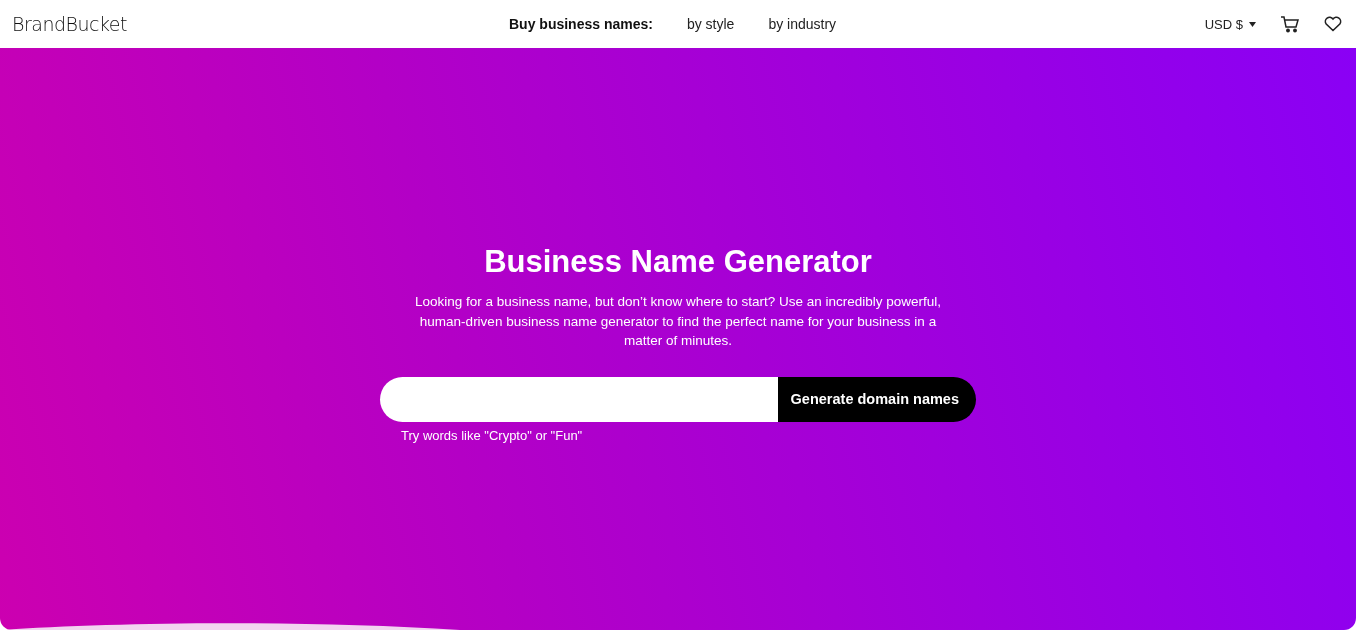 The image size is (1356, 630). I want to click on nav-label: Buy business names:, so click(581, 24).